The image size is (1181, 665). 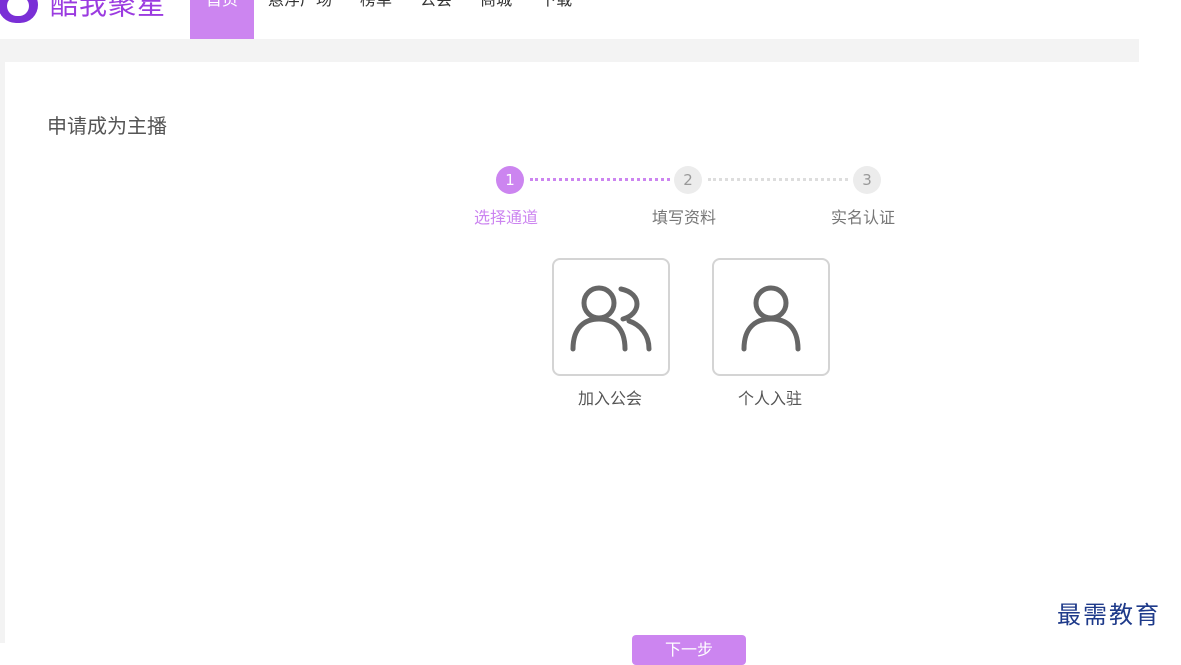 I want to click on step-3-label: 实名认证, so click(x=863, y=217).